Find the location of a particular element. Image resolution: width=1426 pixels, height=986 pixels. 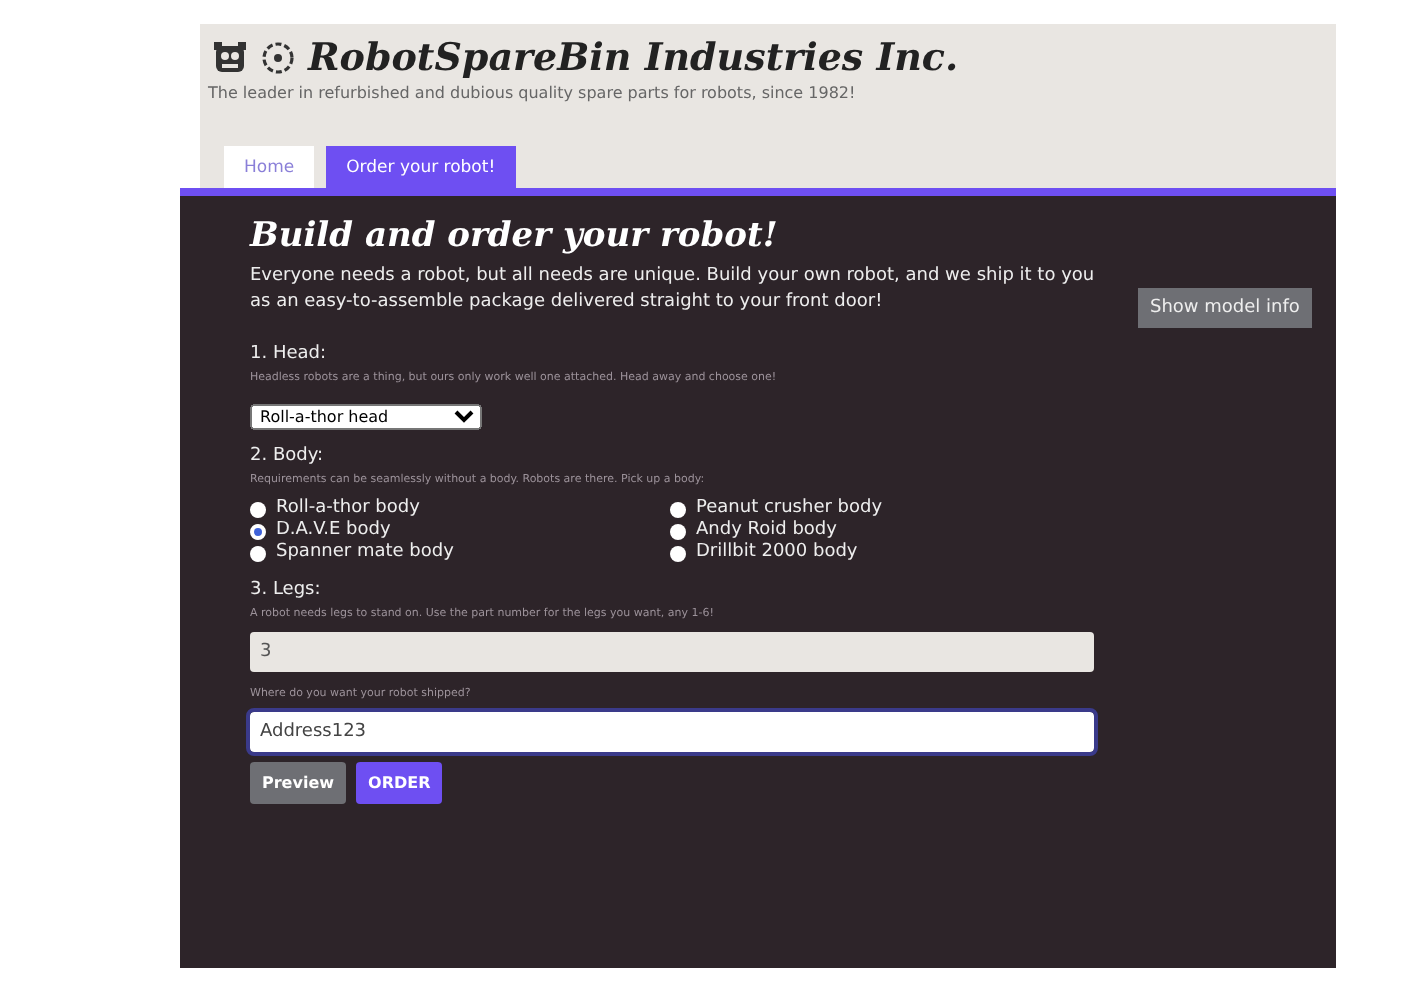

legs-label: 3. Legs: is located at coordinates (286, 590).